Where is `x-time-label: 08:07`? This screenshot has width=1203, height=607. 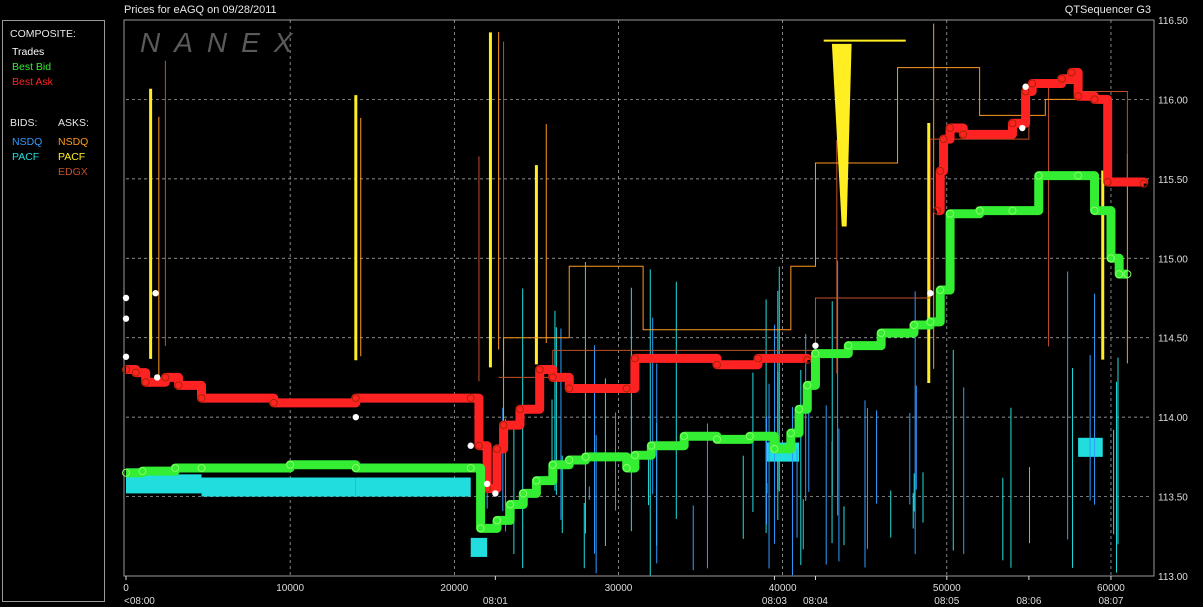 x-time-label: 08:07 is located at coordinates (1110, 601).